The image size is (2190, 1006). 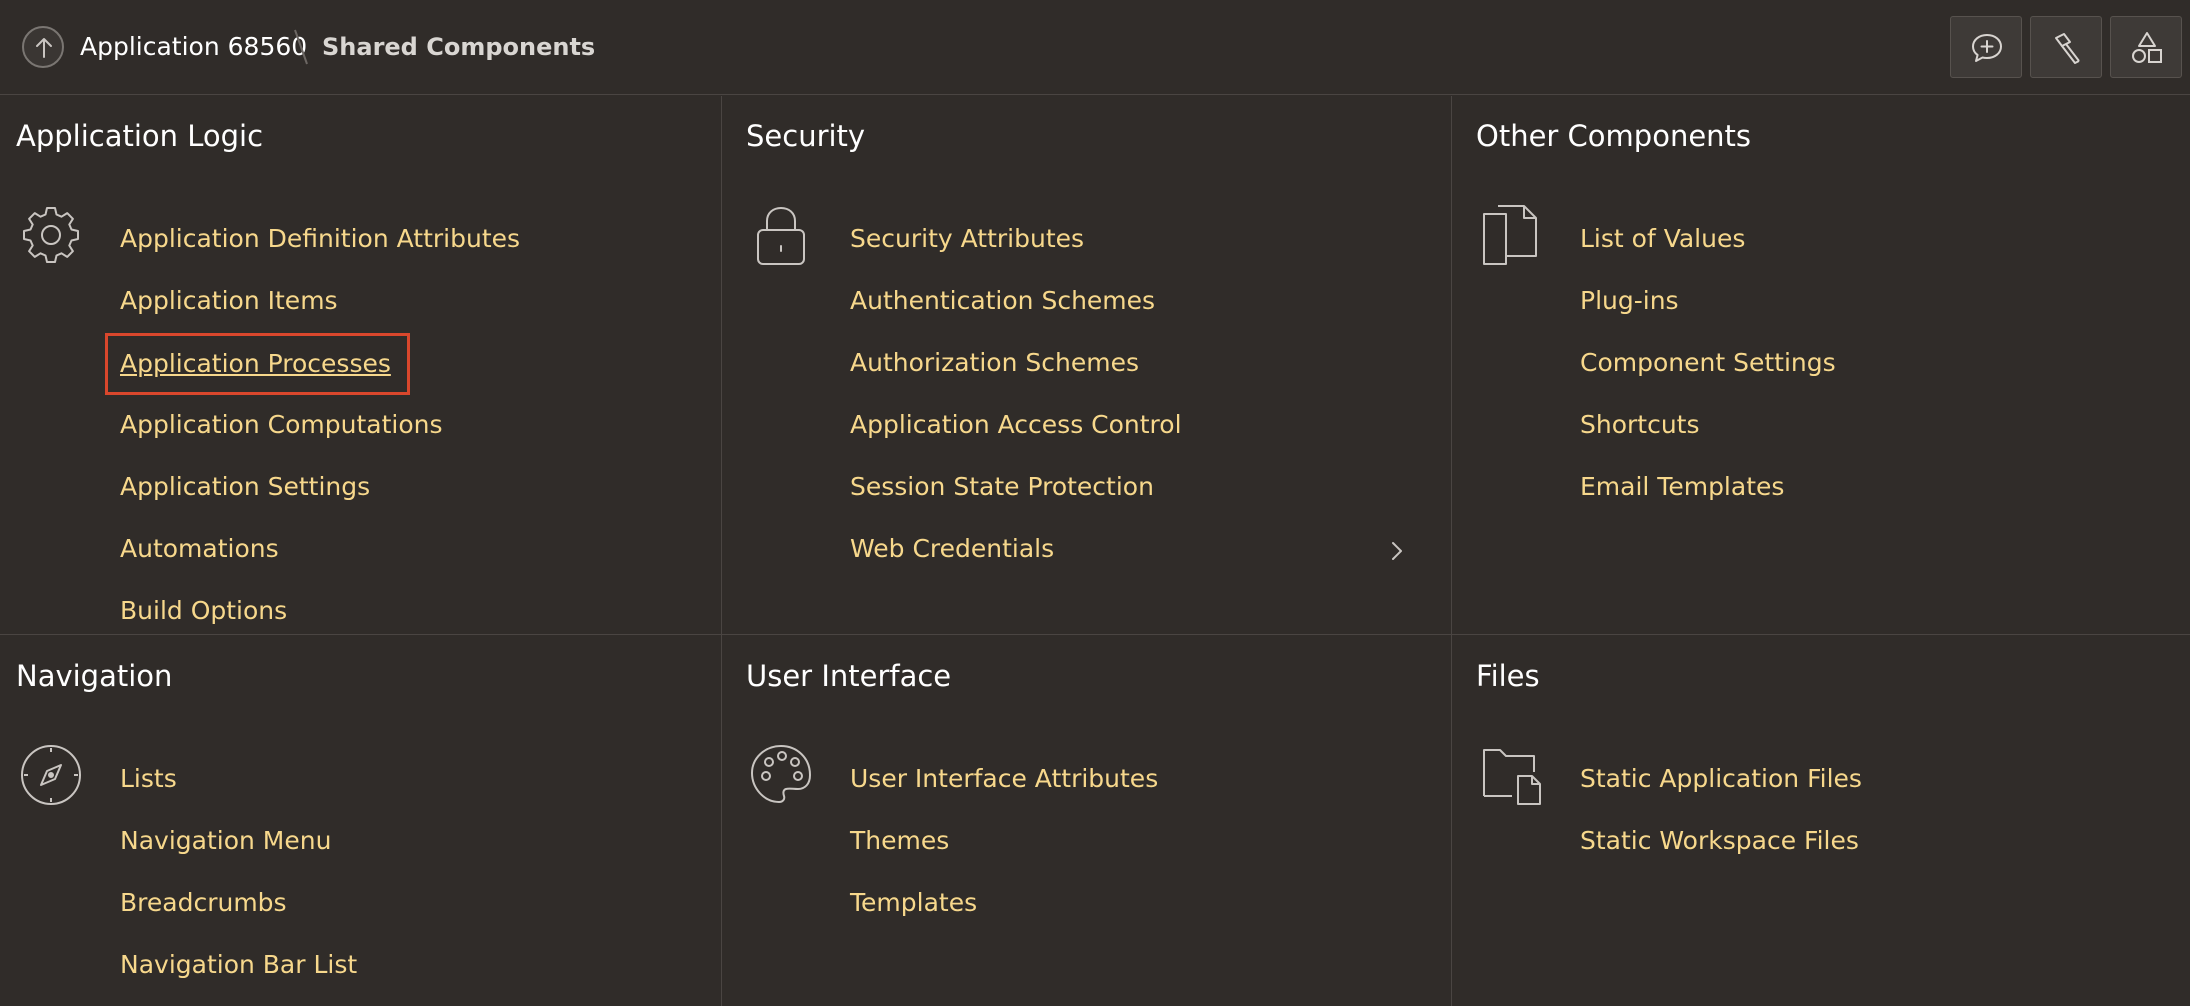 I want to click on shapes-button, so click(x=2146, y=47).